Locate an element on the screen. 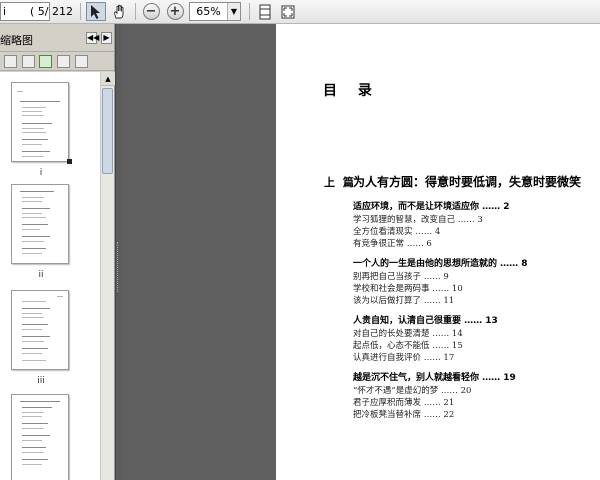 The width and height of the screenshot is (600, 480). thumbnail-label: iii is located at coordinates (41, 381).